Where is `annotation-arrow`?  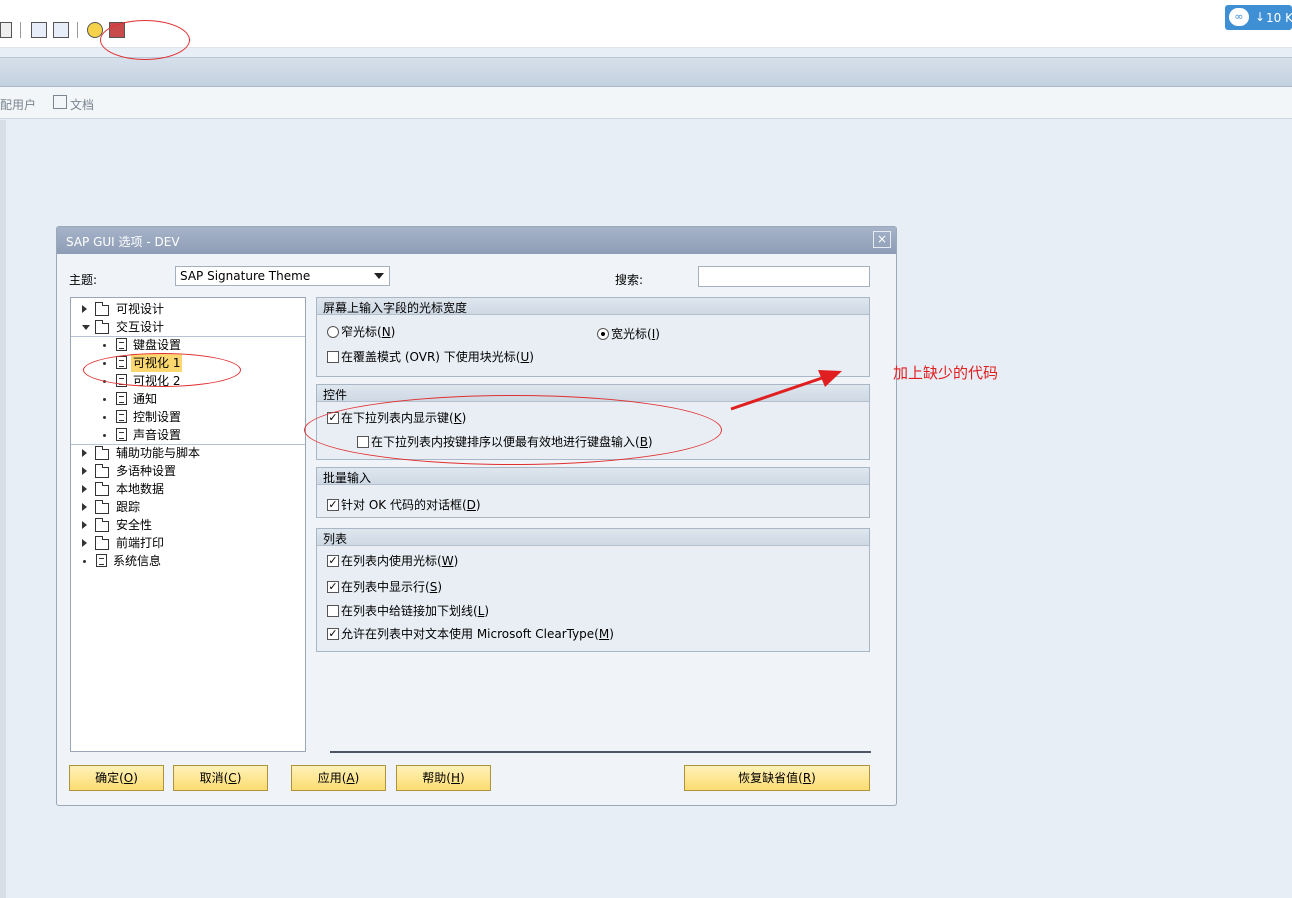
annotation-arrow is located at coordinates (786, 390).